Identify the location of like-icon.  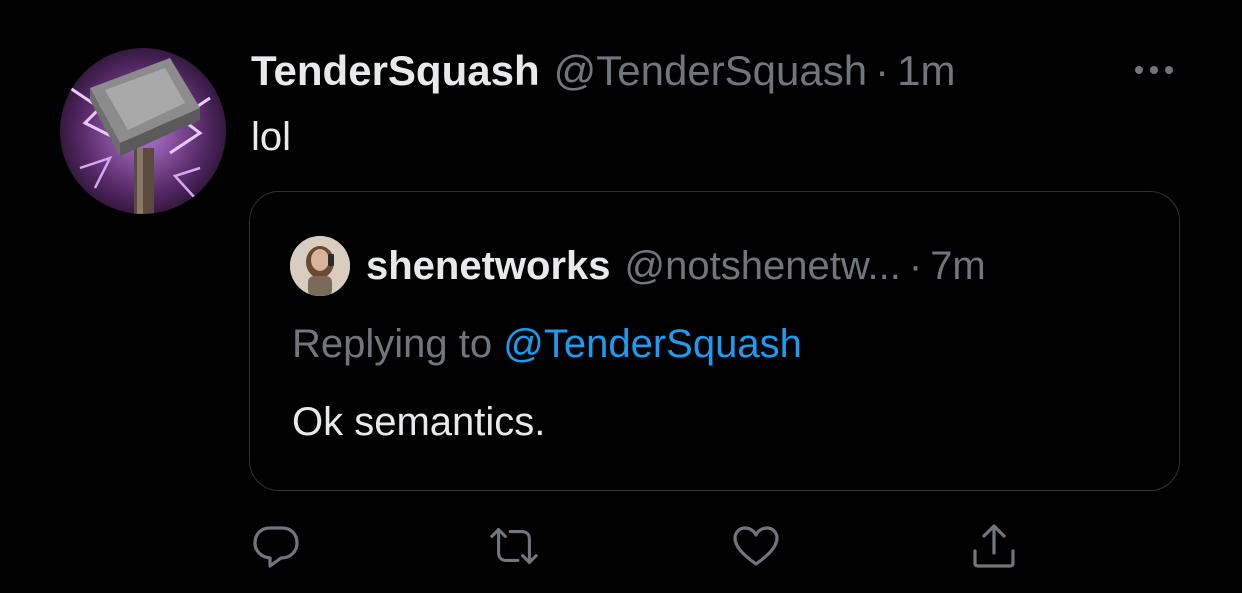
(756, 546).